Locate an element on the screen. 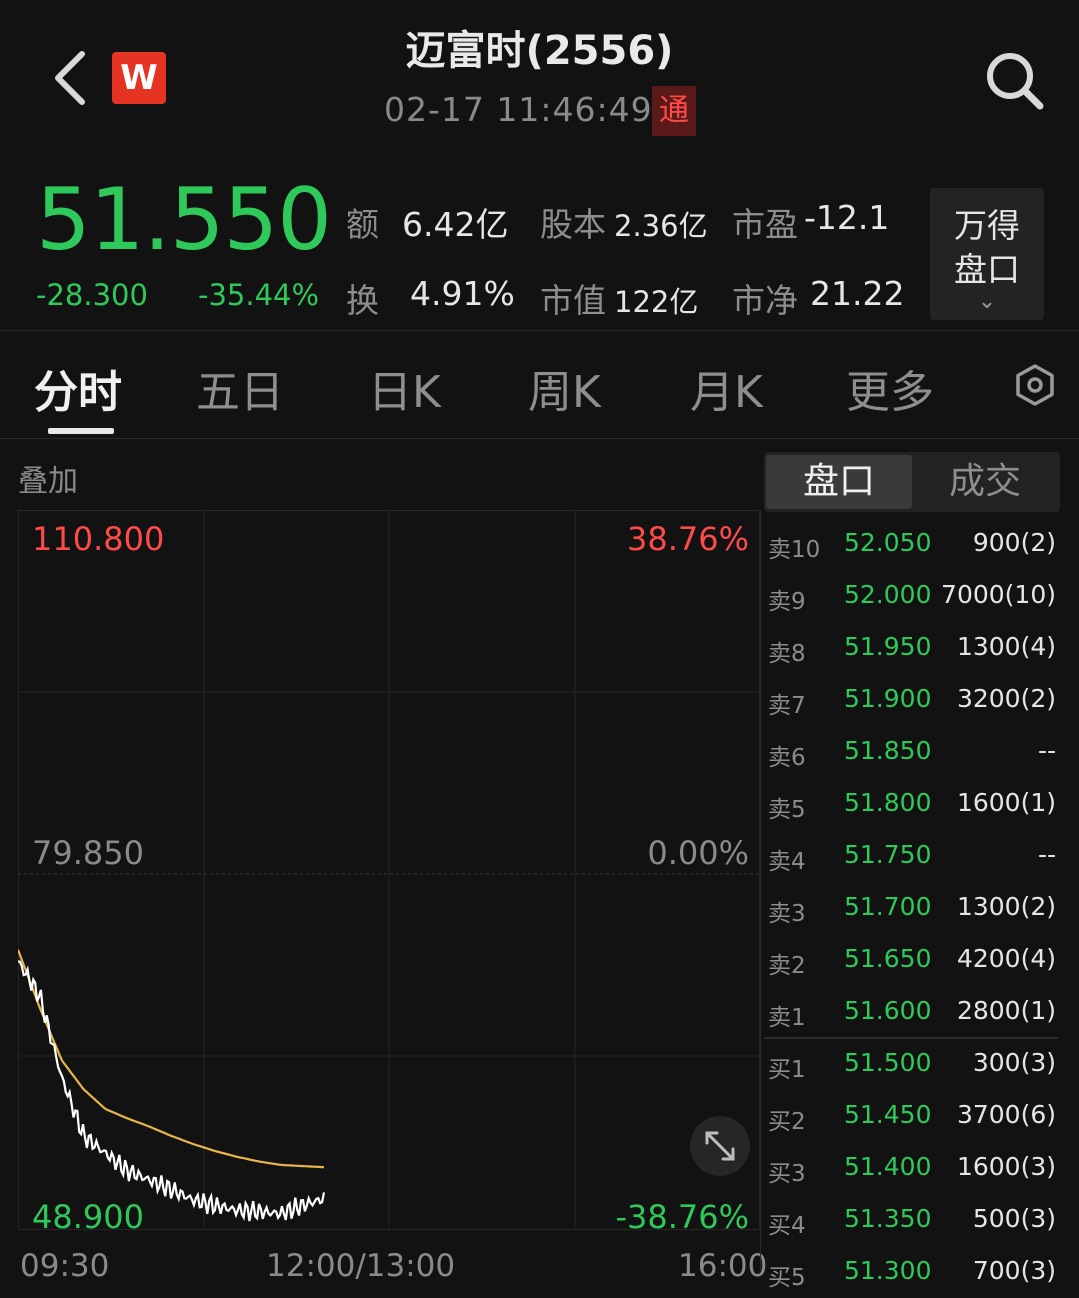 This screenshot has height=1298, width=1079. ask-level-label: 卖5 is located at coordinates (787, 810).